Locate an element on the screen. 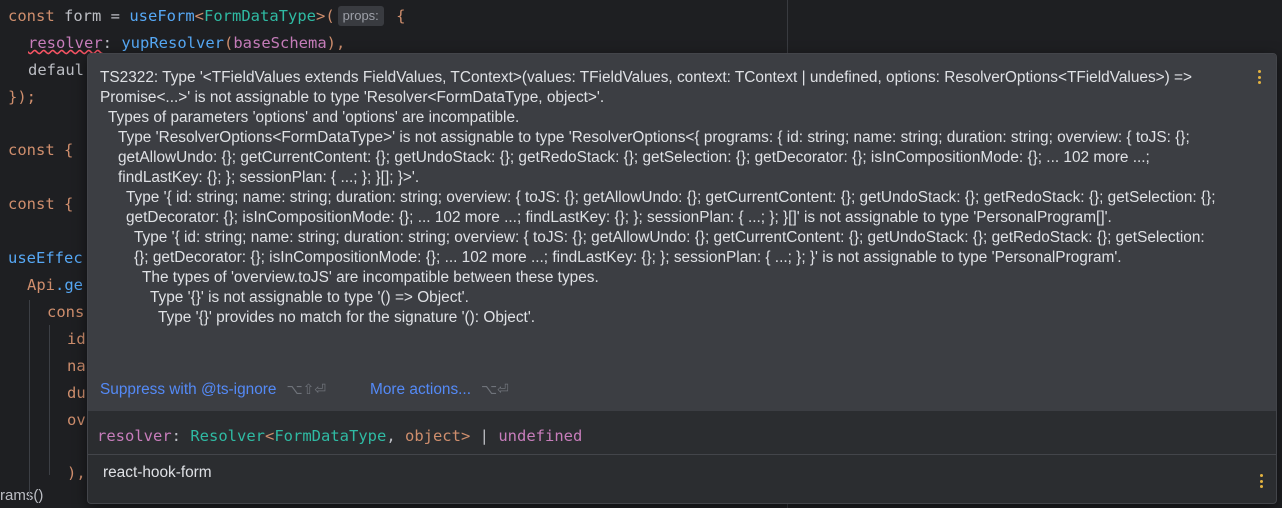 The height and width of the screenshot is (508, 1282). code-line-6: const { is located at coordinates (40, 204).